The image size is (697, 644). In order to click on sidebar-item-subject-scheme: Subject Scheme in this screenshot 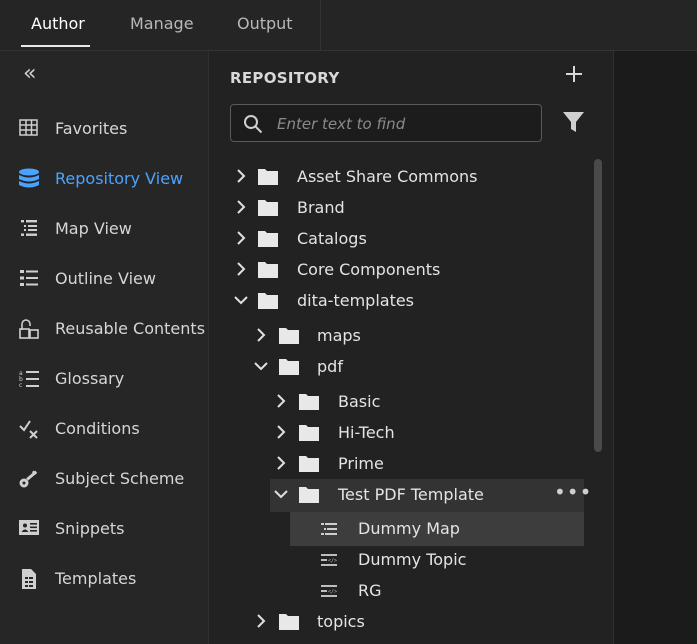, I will do `click(104, 478)`.